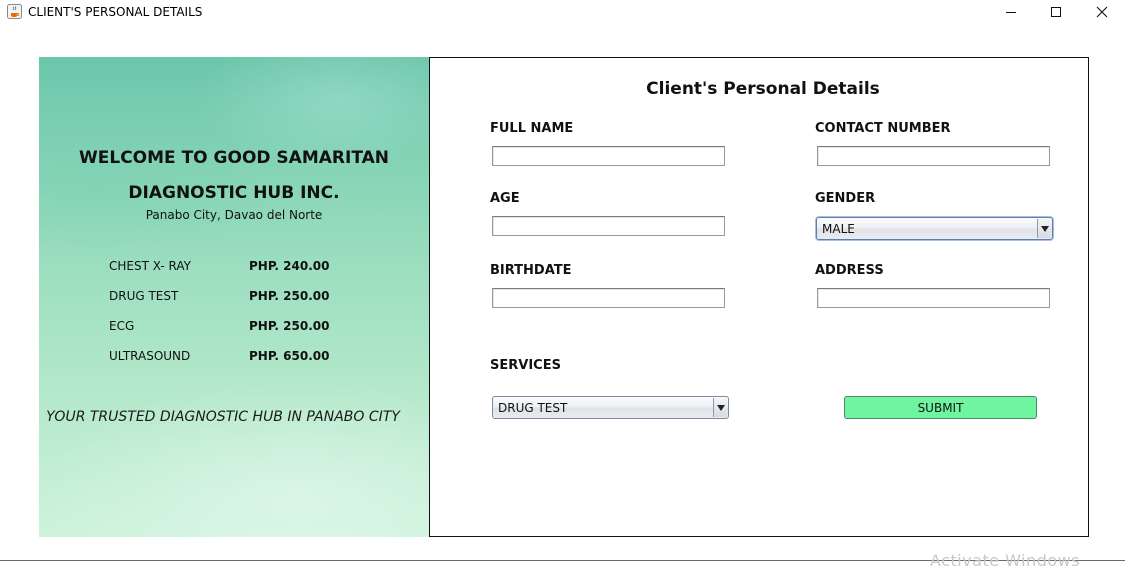  Describe the element at coordinates (289, 296) in the screenshot. I see `service-price-drug-test: PHP. 250.00` at that location.